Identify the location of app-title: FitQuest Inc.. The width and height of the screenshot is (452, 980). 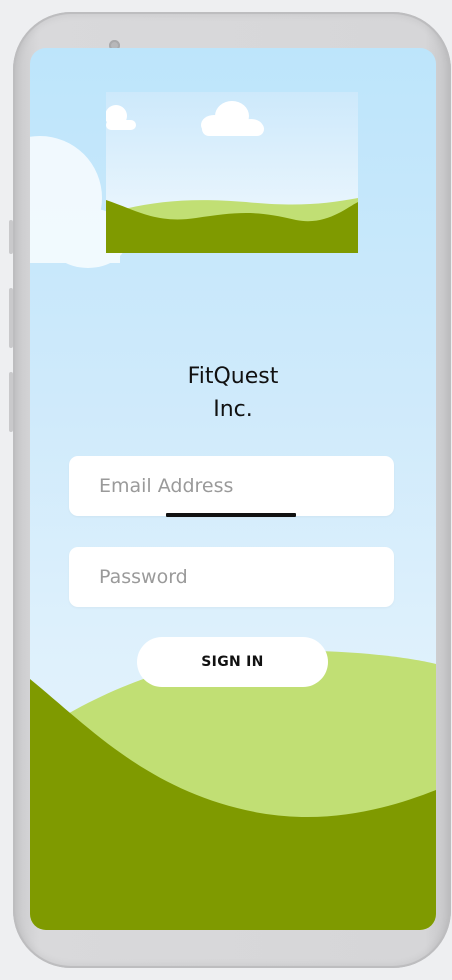
(233, 393).